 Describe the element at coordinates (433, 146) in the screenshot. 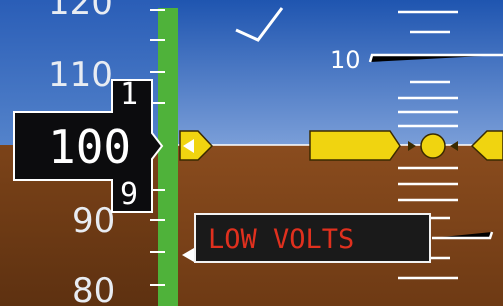

I see `center-dot` at that location.